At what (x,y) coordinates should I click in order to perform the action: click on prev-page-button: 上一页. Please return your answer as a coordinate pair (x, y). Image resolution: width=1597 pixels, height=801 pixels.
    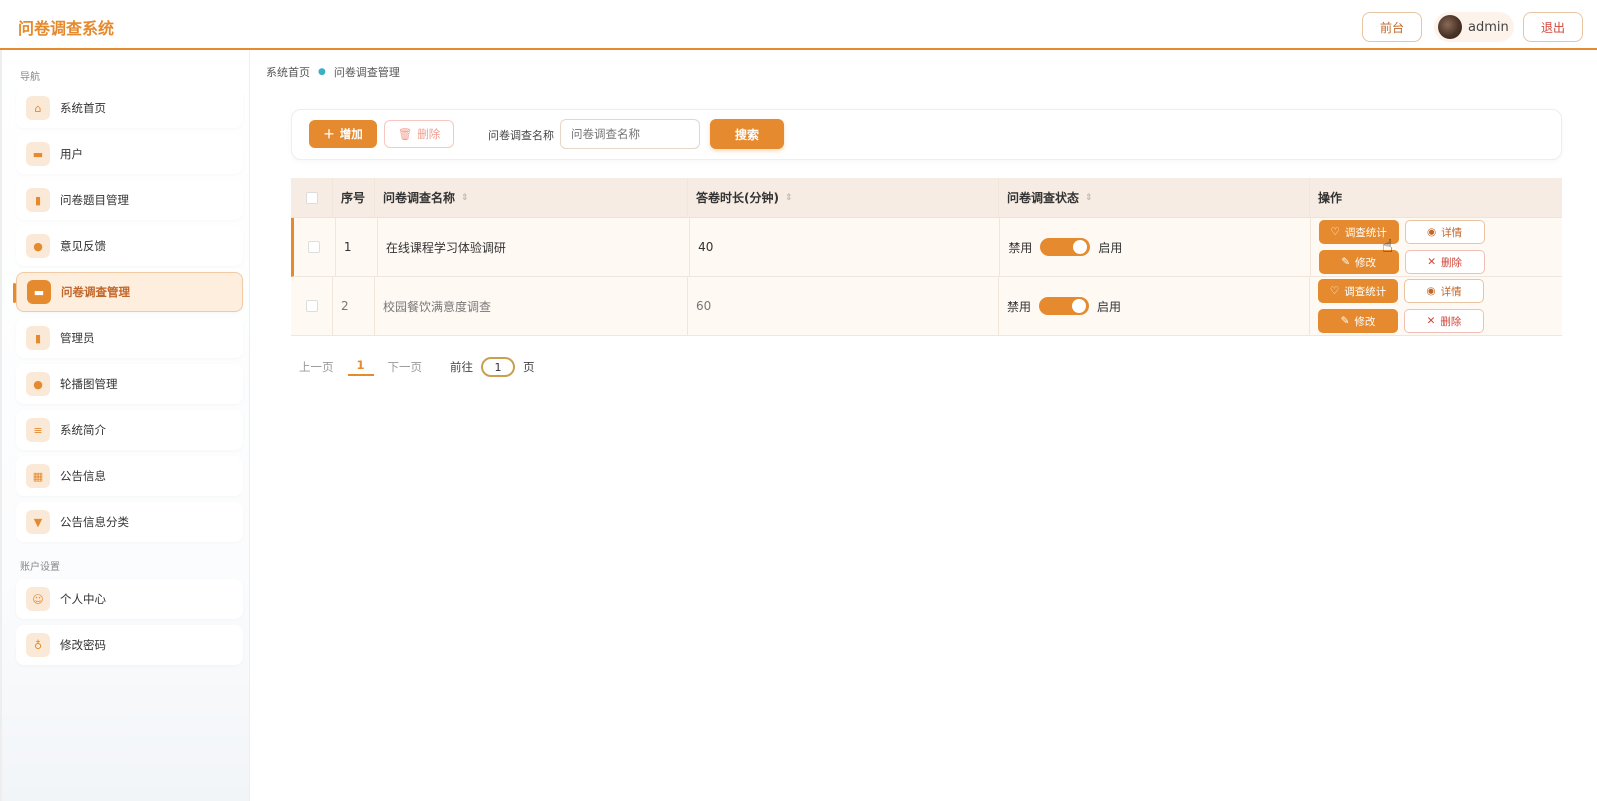
    Looking at the image, I should click on (316, 367).